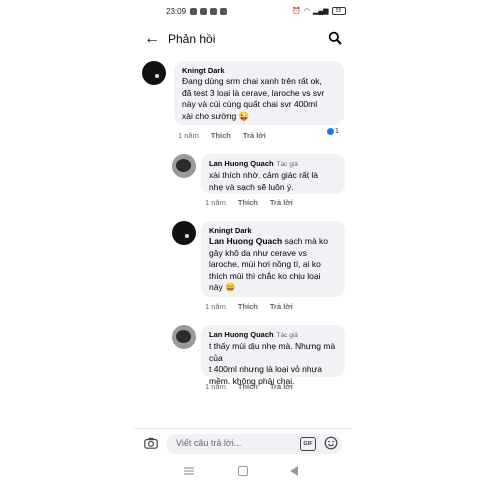 The image size is (486, 486). Describe the element at coordinates (151, 443) in the screenshot. I see `camera-icon` at that location.